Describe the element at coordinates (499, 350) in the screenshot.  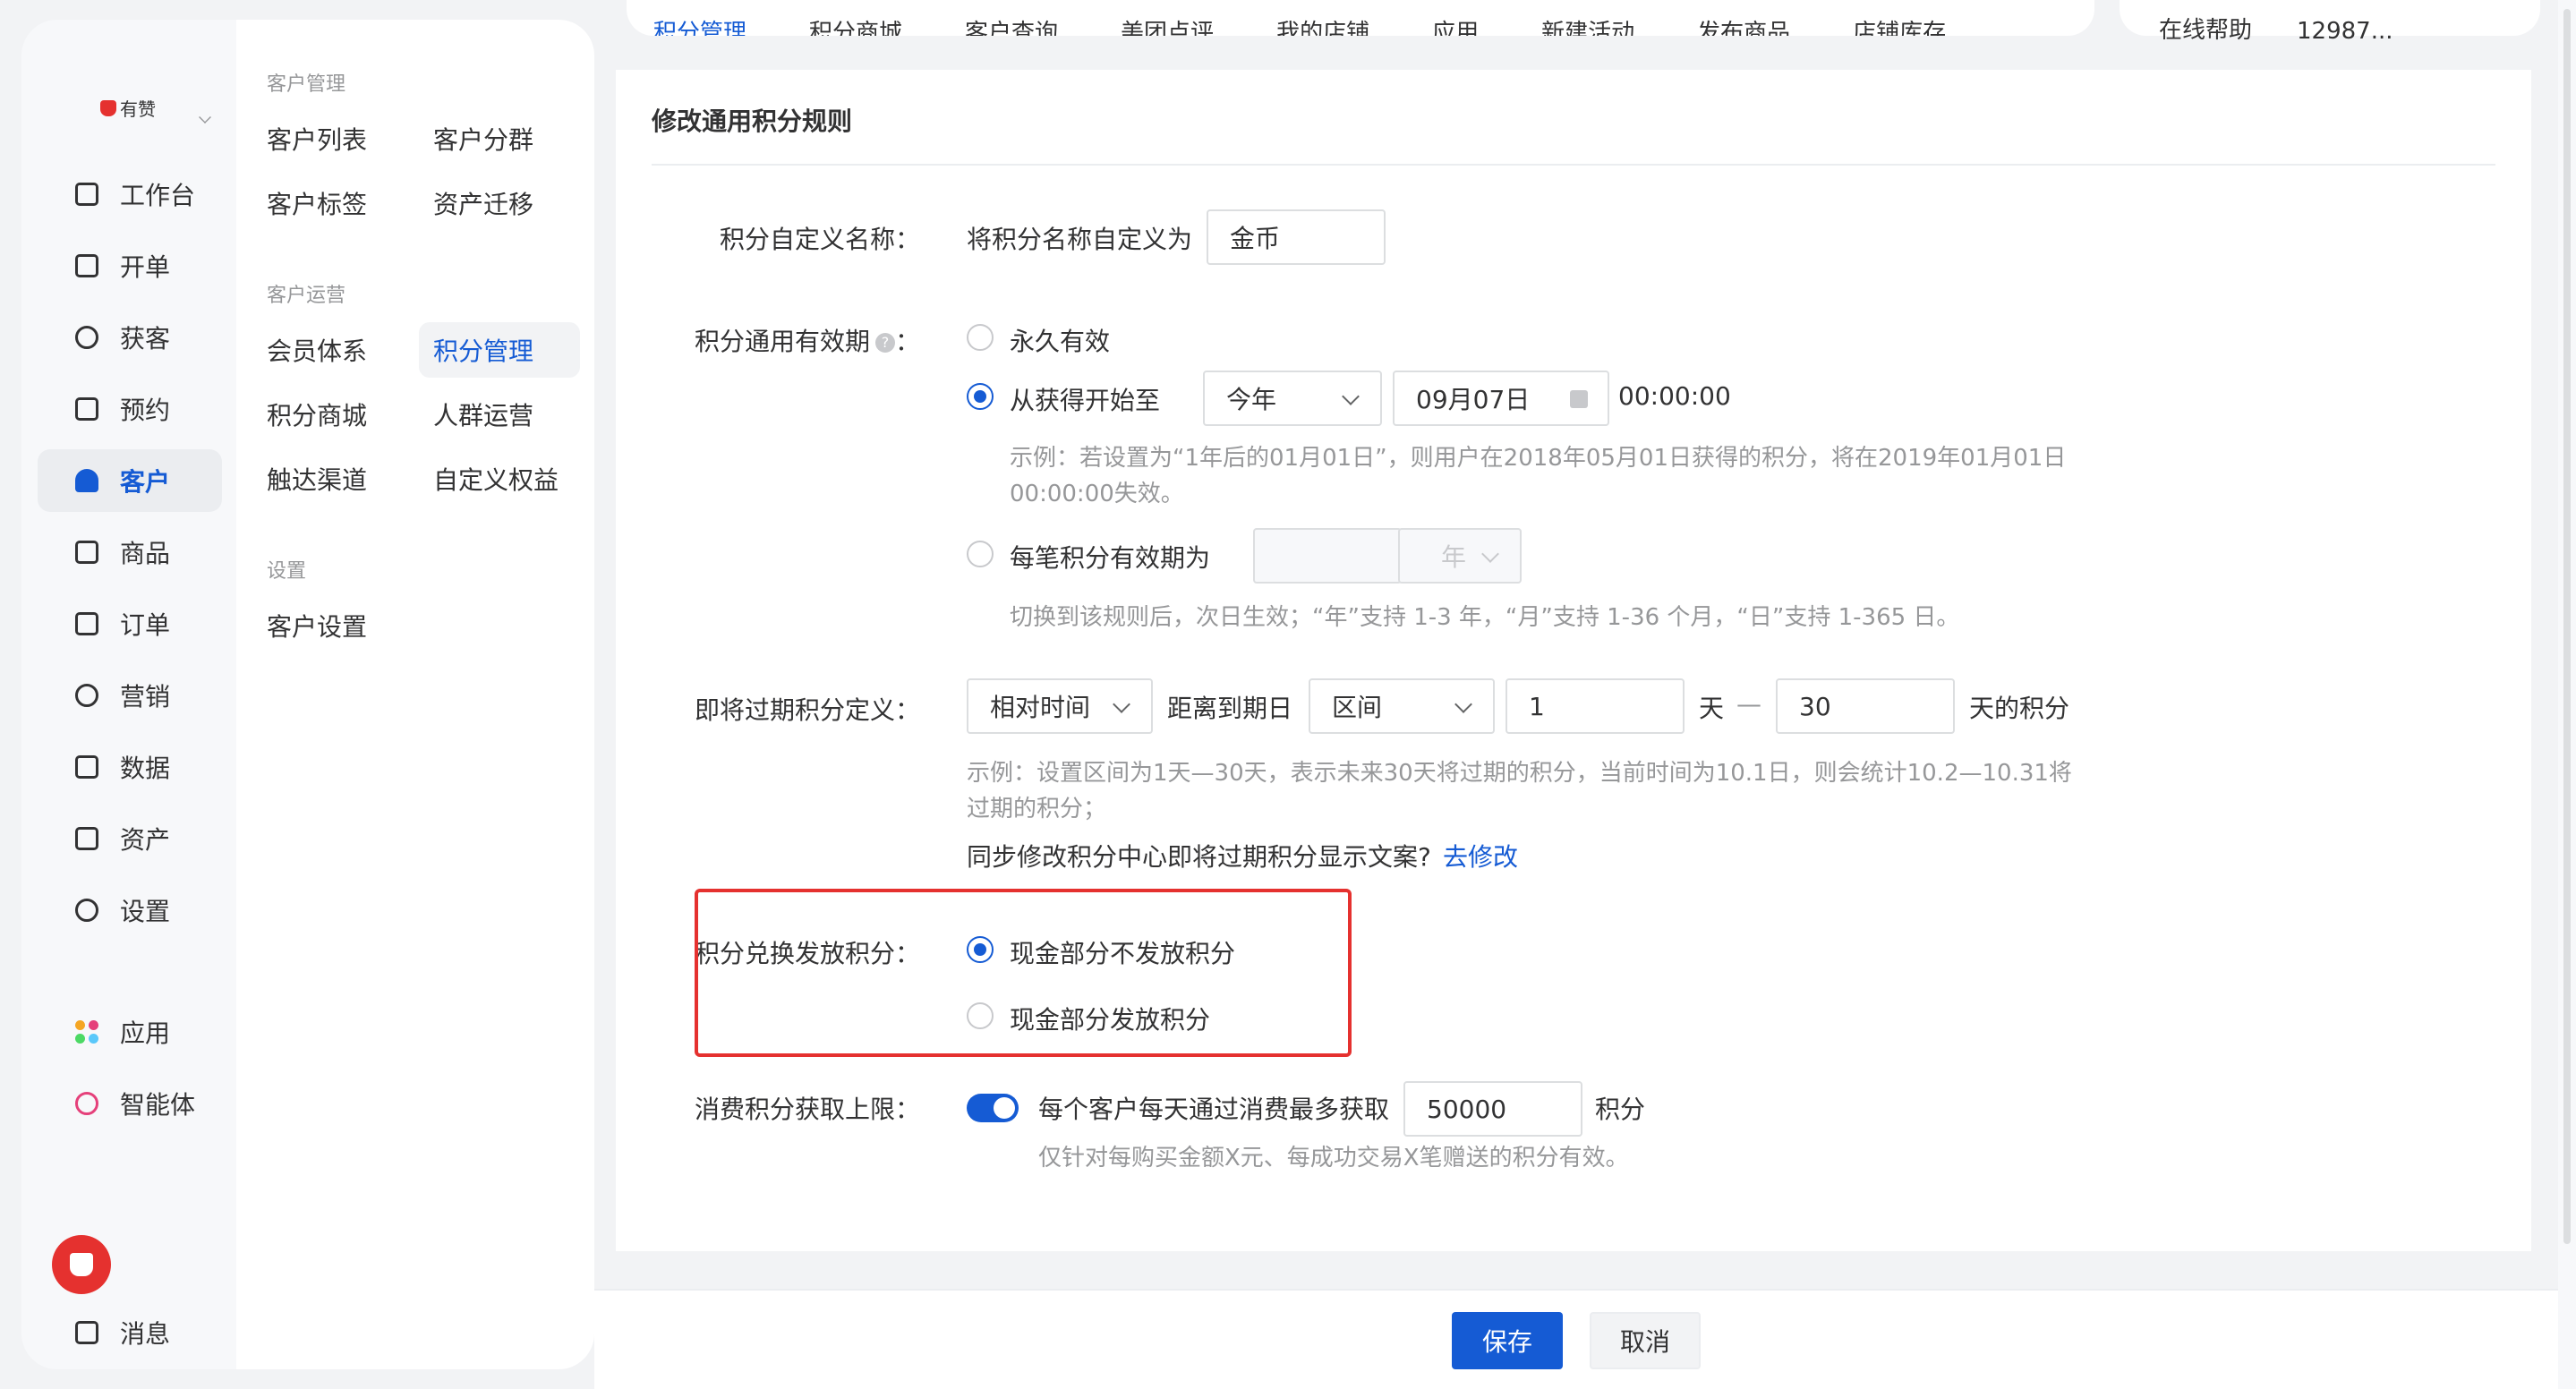
I see `sub-item-points-management: 积分管理` at that location.